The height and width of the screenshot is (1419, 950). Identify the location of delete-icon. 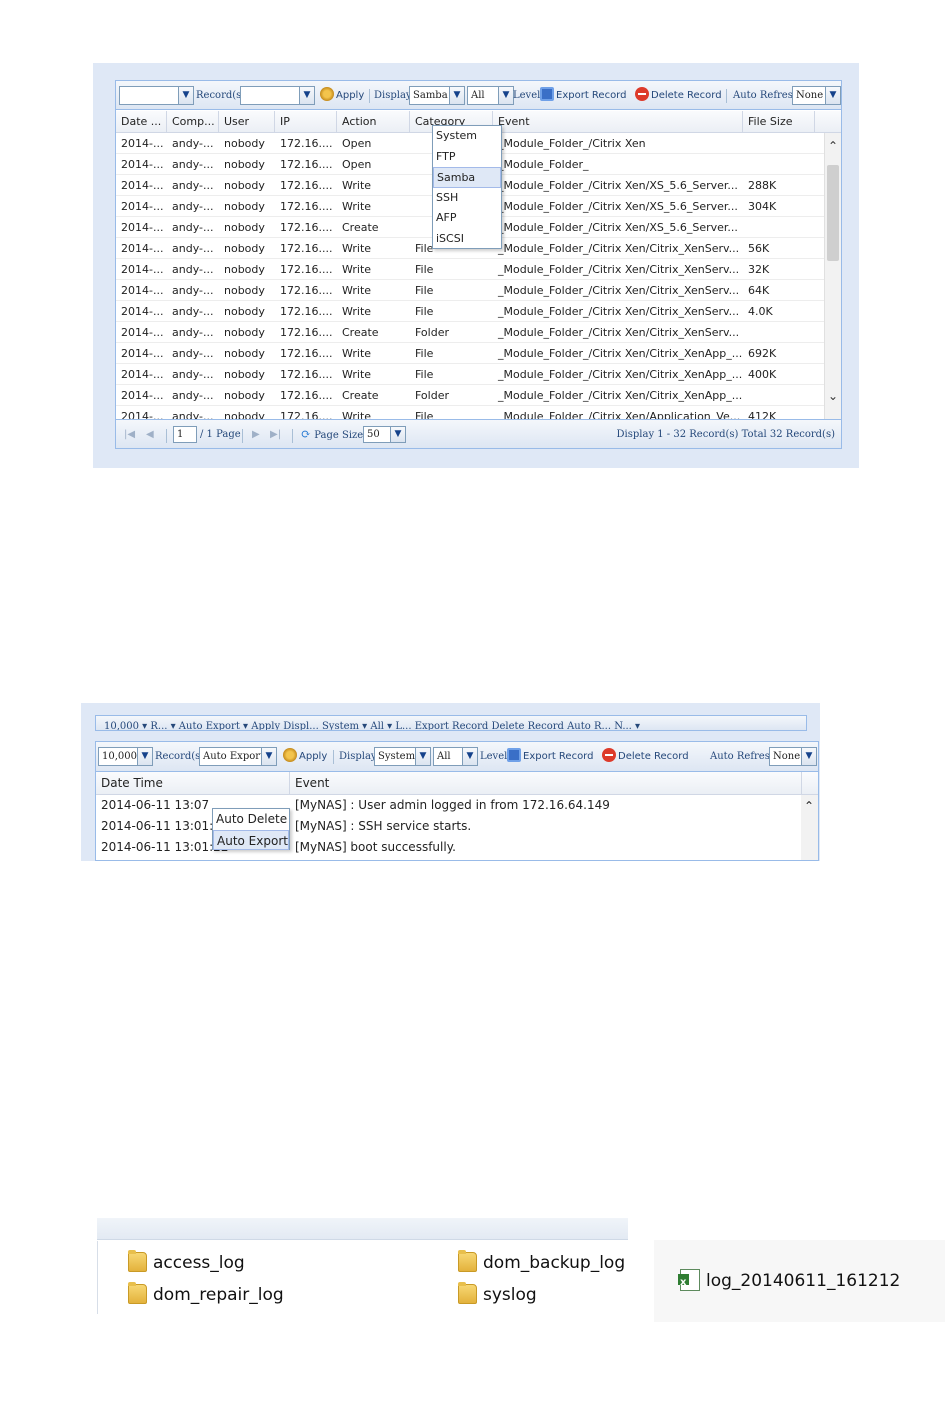
(642, 94).